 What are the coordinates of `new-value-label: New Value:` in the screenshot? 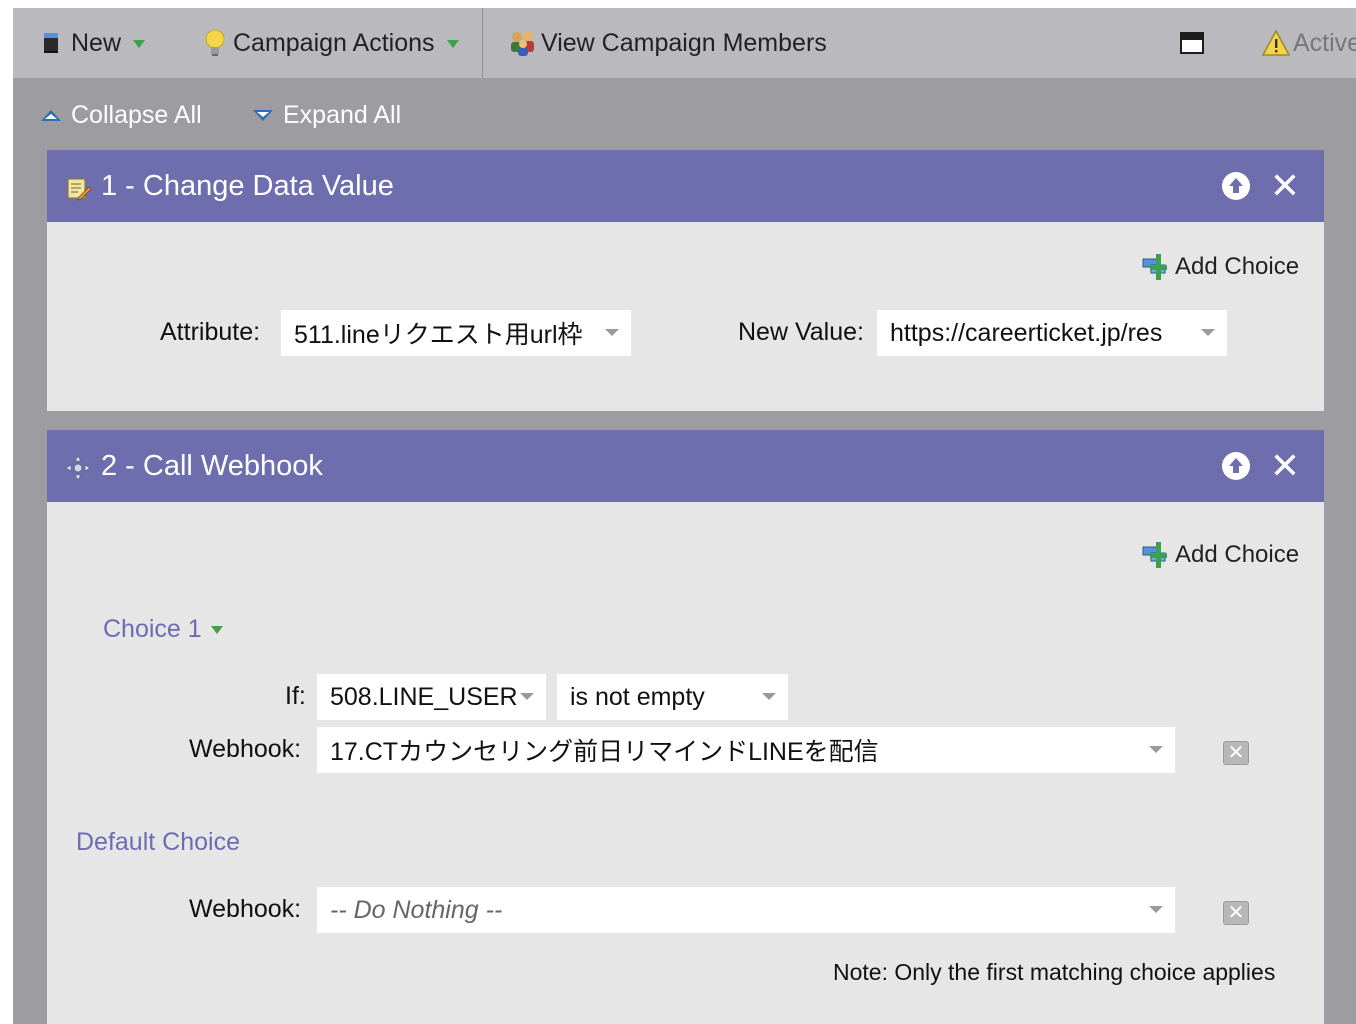 It's located at (801, 332).